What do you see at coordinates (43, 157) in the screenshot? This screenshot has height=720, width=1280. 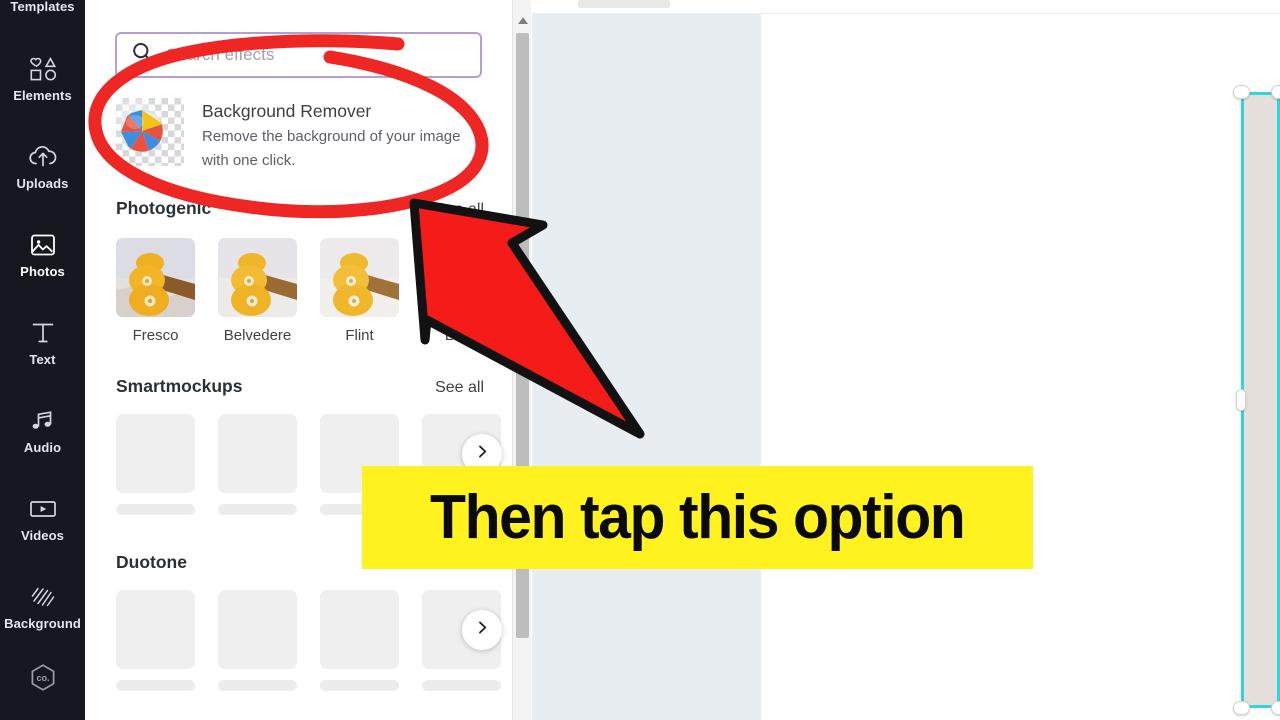 I see `uploads-icon` at bounding box center [43, 157].